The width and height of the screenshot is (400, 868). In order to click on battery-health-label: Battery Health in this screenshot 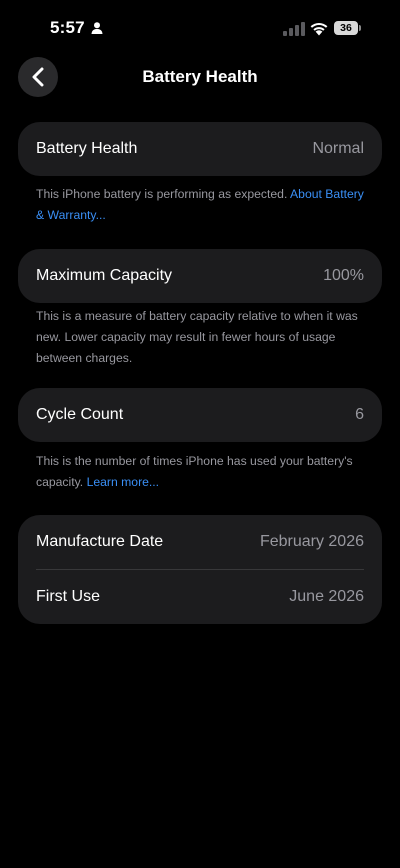, I will do `click(87, 148)`.